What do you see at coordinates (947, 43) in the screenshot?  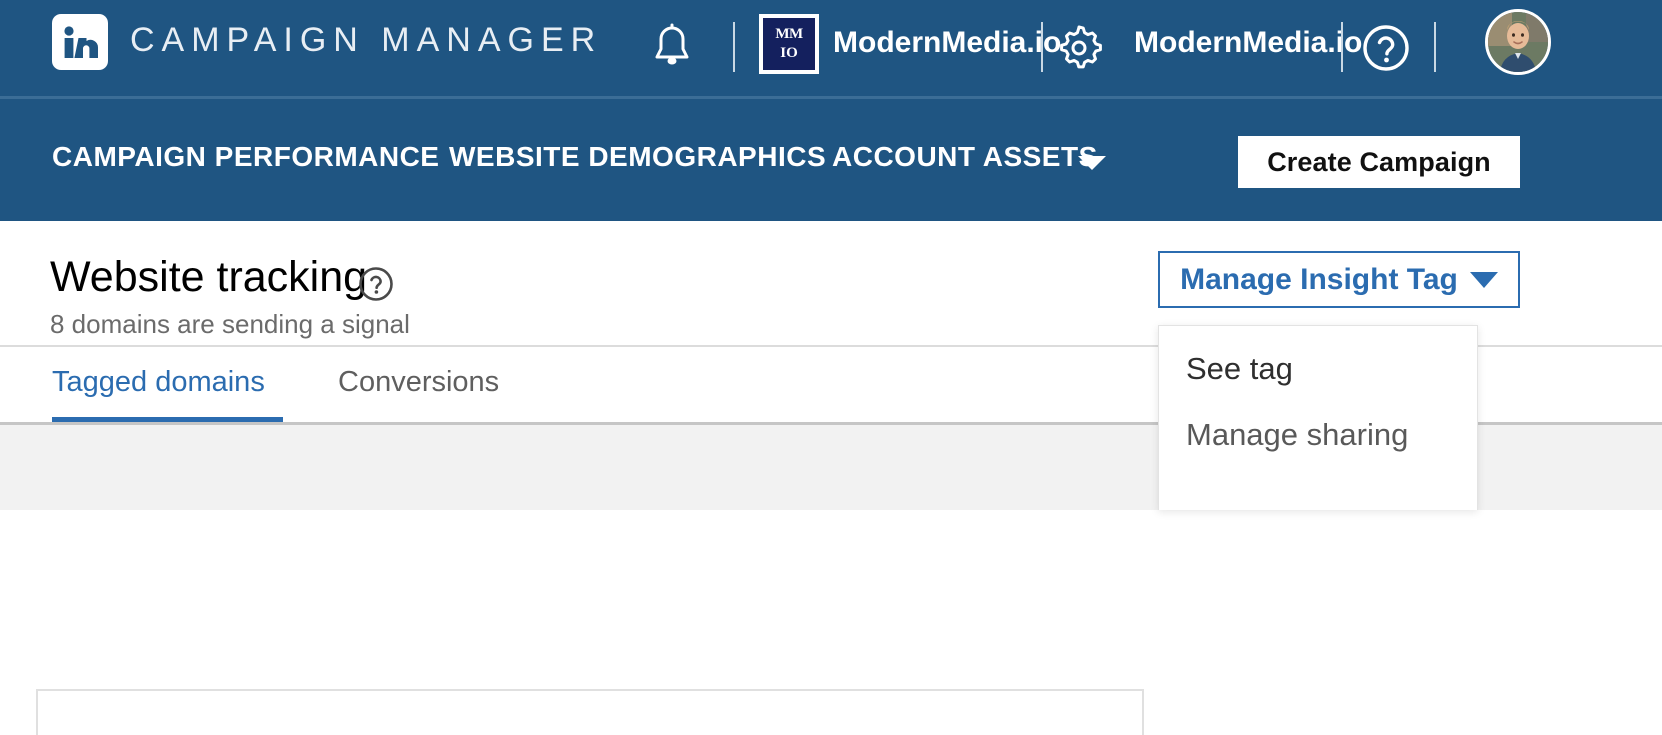 I see `account-name-primary: ModernMedia.io` at bounding box center [947, 43].